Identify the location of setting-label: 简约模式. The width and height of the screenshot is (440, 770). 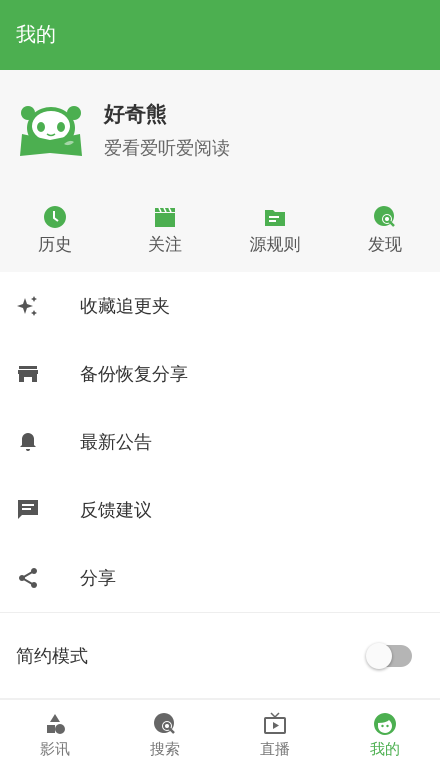
(52, 656).